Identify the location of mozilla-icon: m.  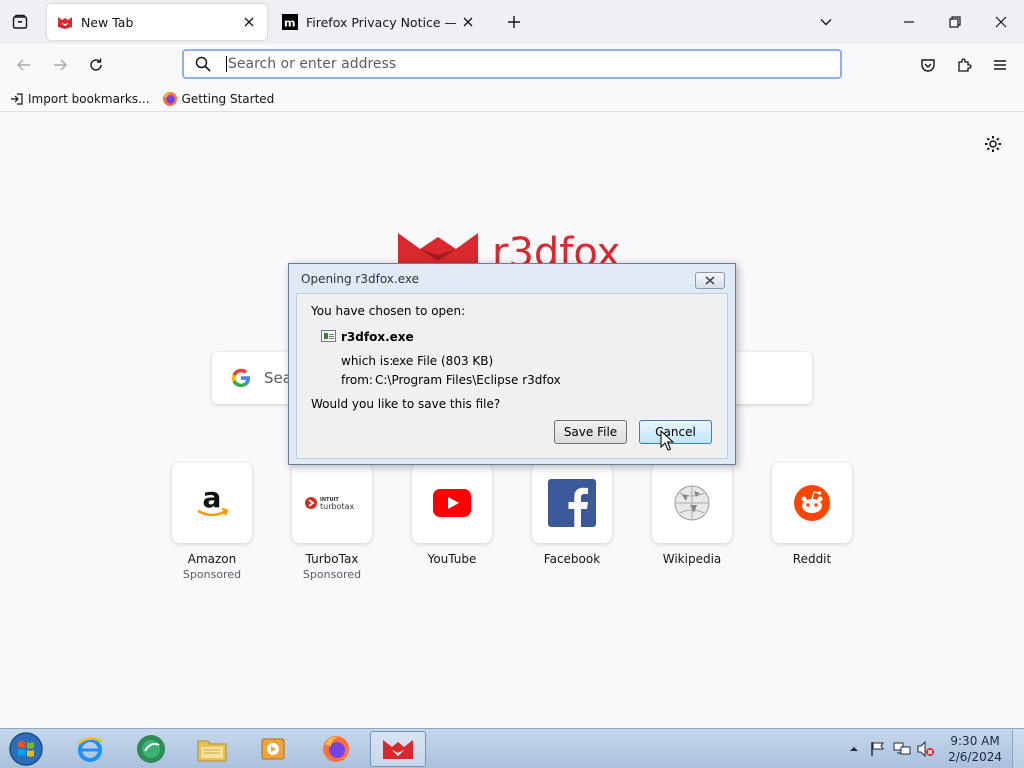
(290, 22).